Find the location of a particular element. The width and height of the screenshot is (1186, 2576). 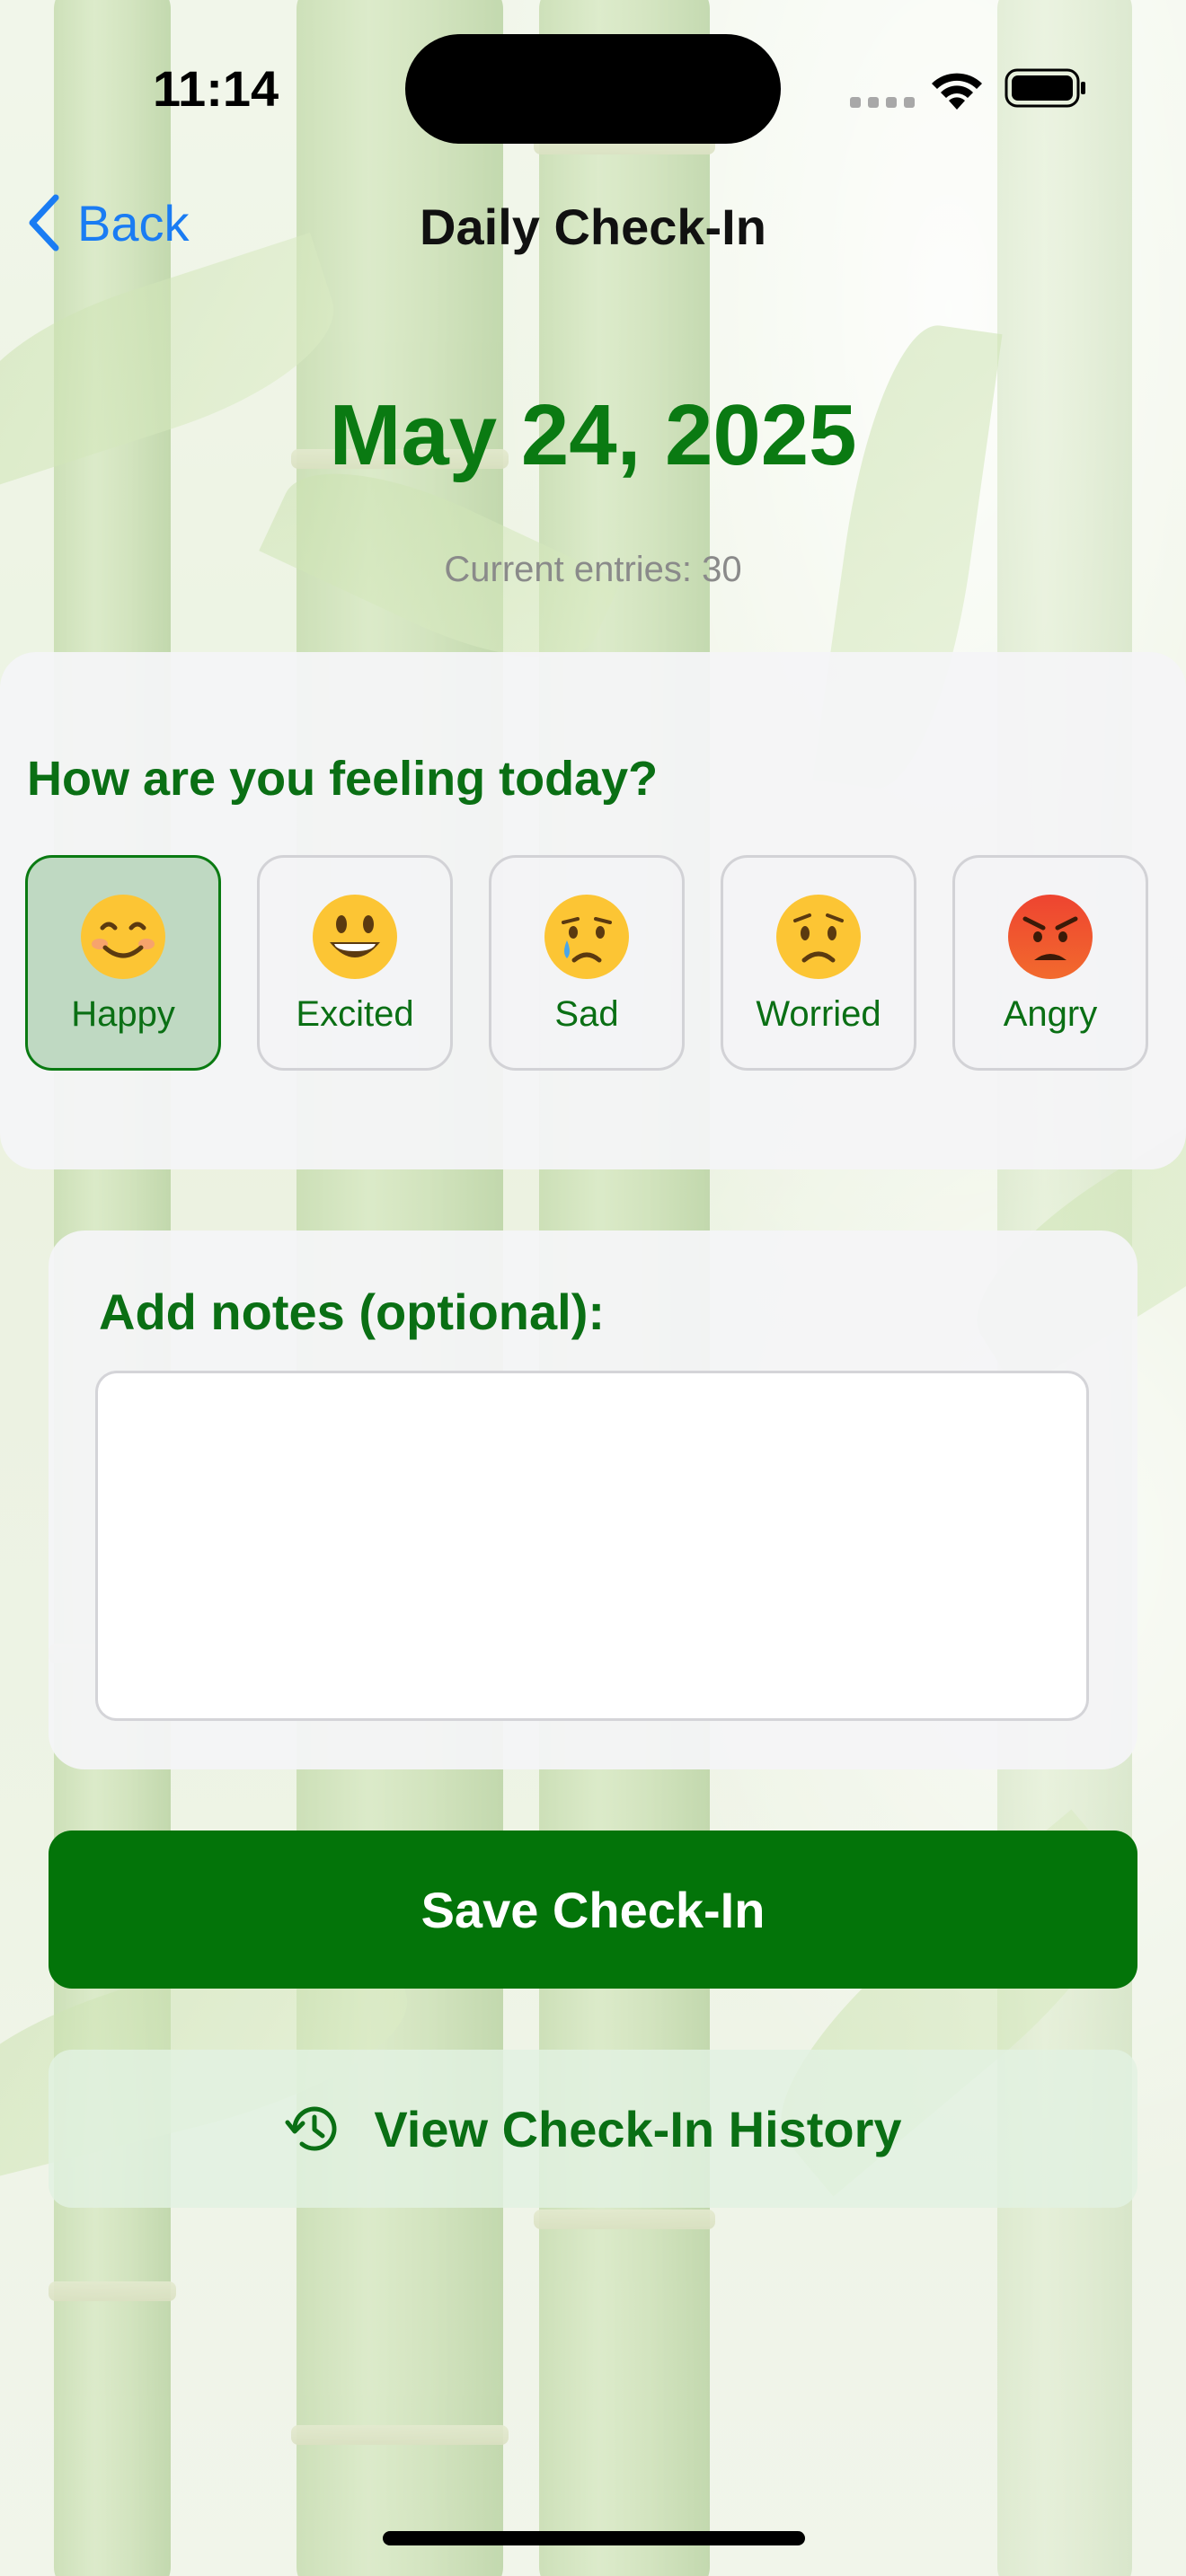

save-check-in-button: Save Check-In is located at coordinates (593, 1910).